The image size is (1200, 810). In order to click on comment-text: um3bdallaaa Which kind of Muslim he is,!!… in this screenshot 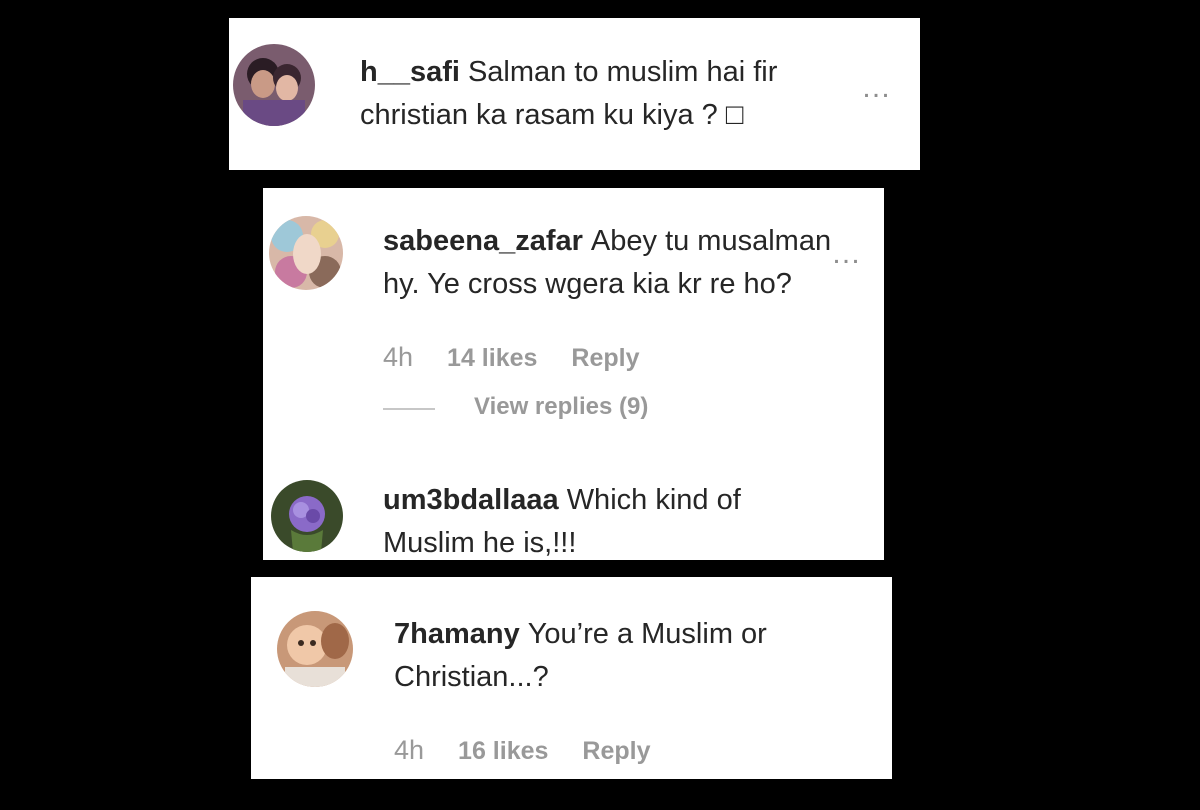, I will do `click(613, 522)`.